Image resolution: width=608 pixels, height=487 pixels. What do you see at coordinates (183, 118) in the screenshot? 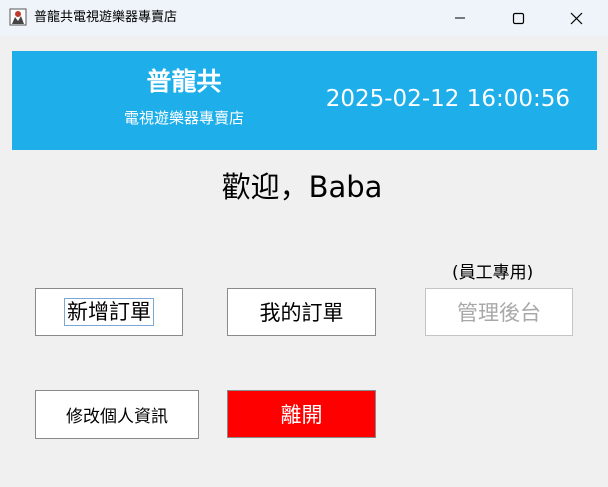
I see `brand-subtitle: 電視遊樂器專賣店` at bounding box center [183, 118].